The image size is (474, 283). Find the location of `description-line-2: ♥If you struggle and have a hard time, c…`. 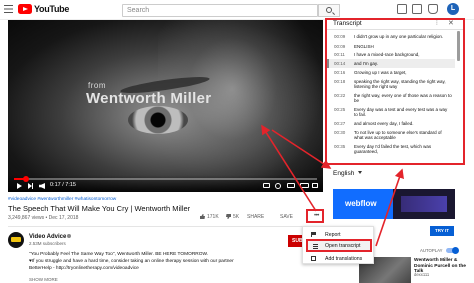

description-line-2: ♥If you struggle and have a hard time, c… is located at coordinates (131, 261).